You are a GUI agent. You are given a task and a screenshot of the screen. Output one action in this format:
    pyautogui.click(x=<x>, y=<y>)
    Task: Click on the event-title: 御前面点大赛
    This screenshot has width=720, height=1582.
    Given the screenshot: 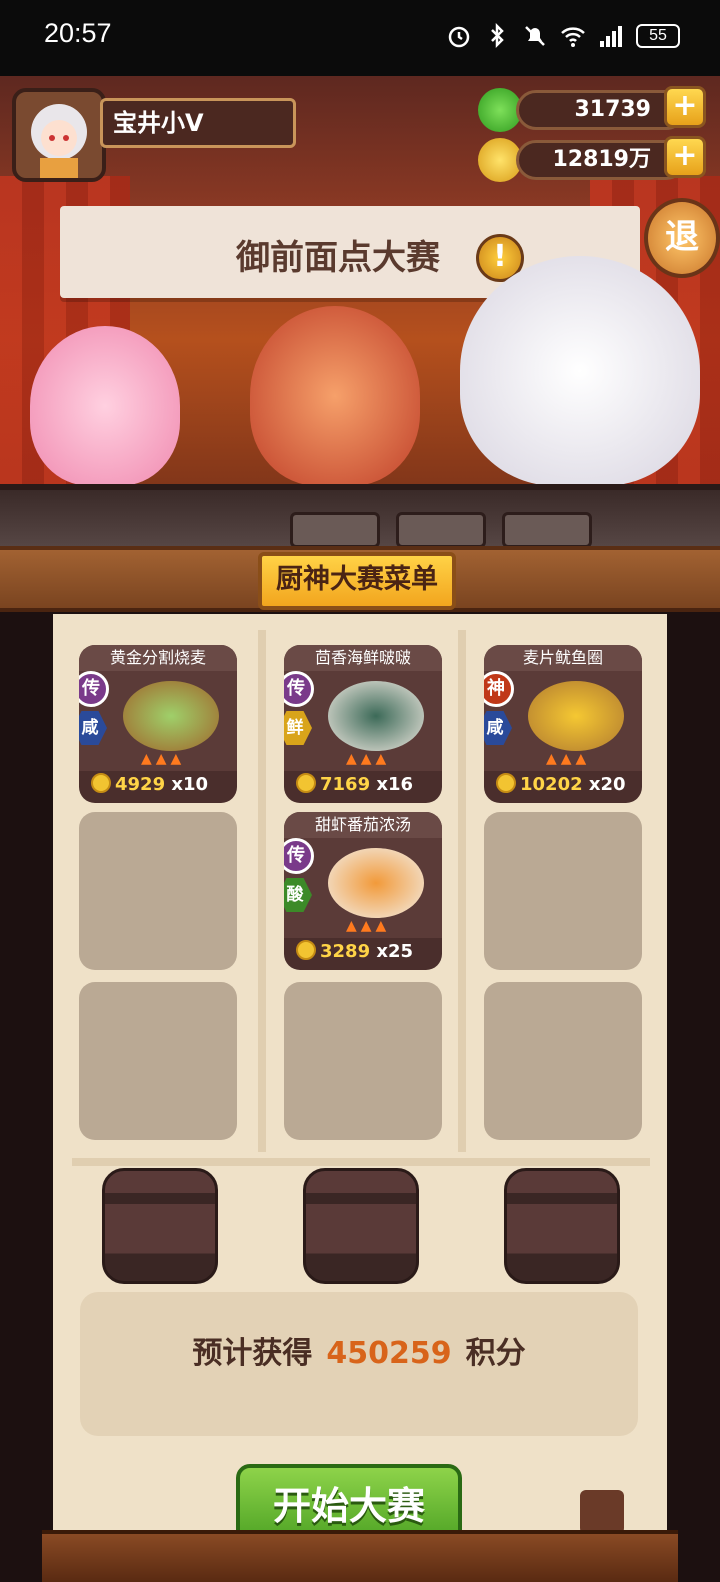 What is the action you would take?
    pyautogui.click(x=338, y=258)
    